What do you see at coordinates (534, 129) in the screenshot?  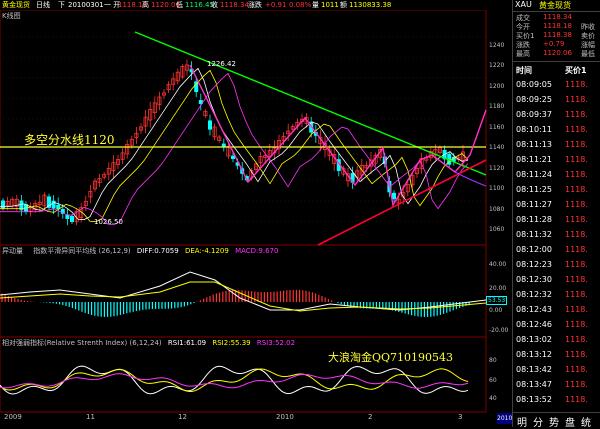 I see `tick-time: 08:10:11` at bounding box center [534, 129].